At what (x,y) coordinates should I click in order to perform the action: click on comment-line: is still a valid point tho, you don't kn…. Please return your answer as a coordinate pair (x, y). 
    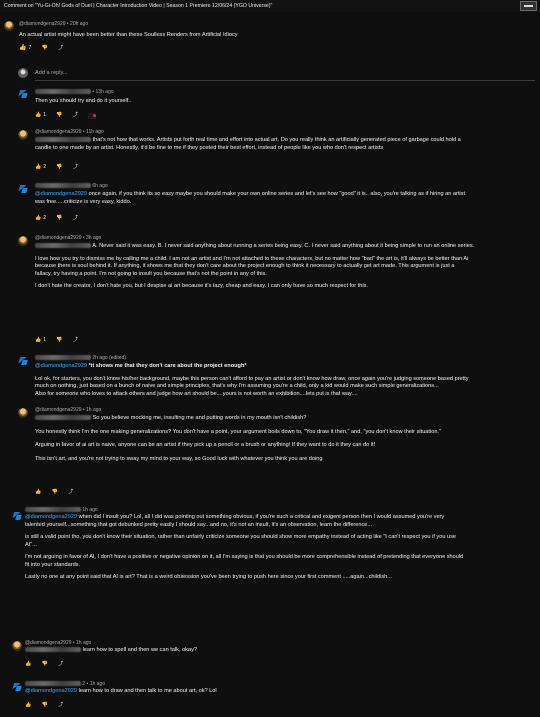
    Looking at the image, I should click on (241, 537).